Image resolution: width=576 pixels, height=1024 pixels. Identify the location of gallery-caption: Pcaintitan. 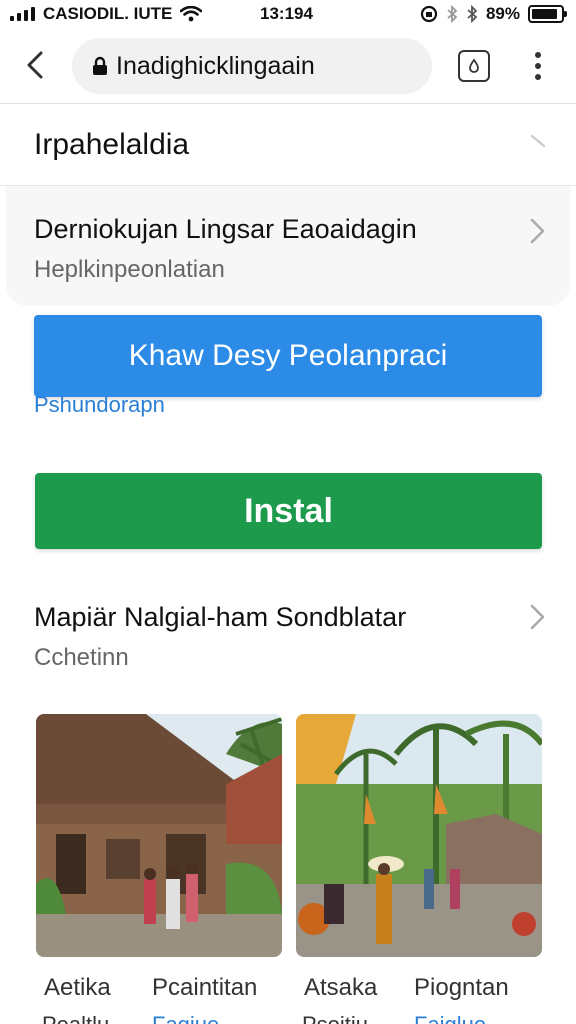
(205, 987).